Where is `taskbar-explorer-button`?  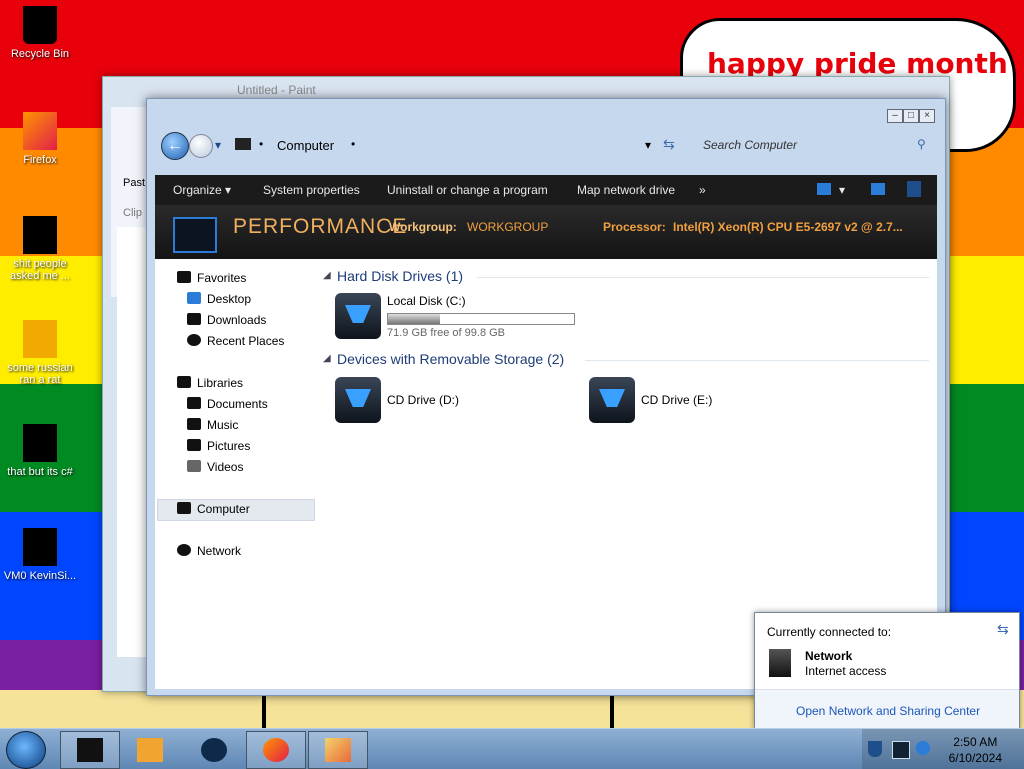
taskbar-explorer-button is located at coordinates (90, 750).